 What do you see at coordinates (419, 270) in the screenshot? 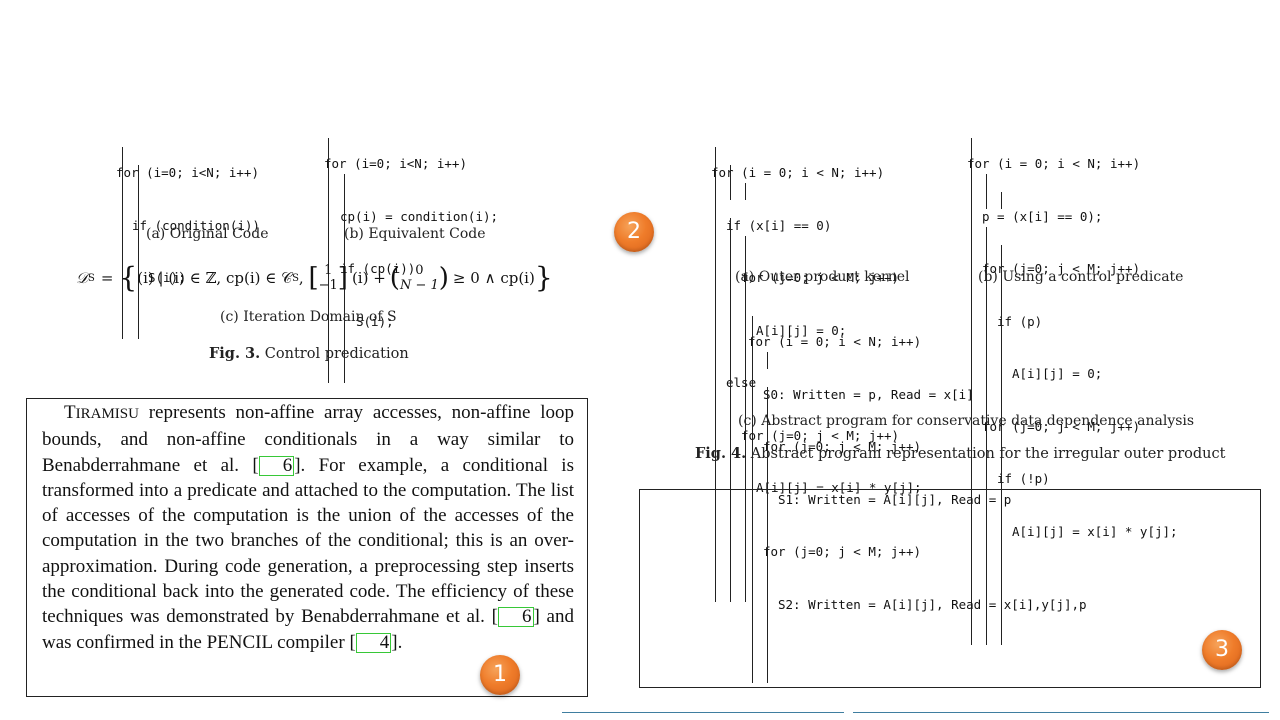
I see `eq-vec-top: 0` at bounding box center [419, 270].